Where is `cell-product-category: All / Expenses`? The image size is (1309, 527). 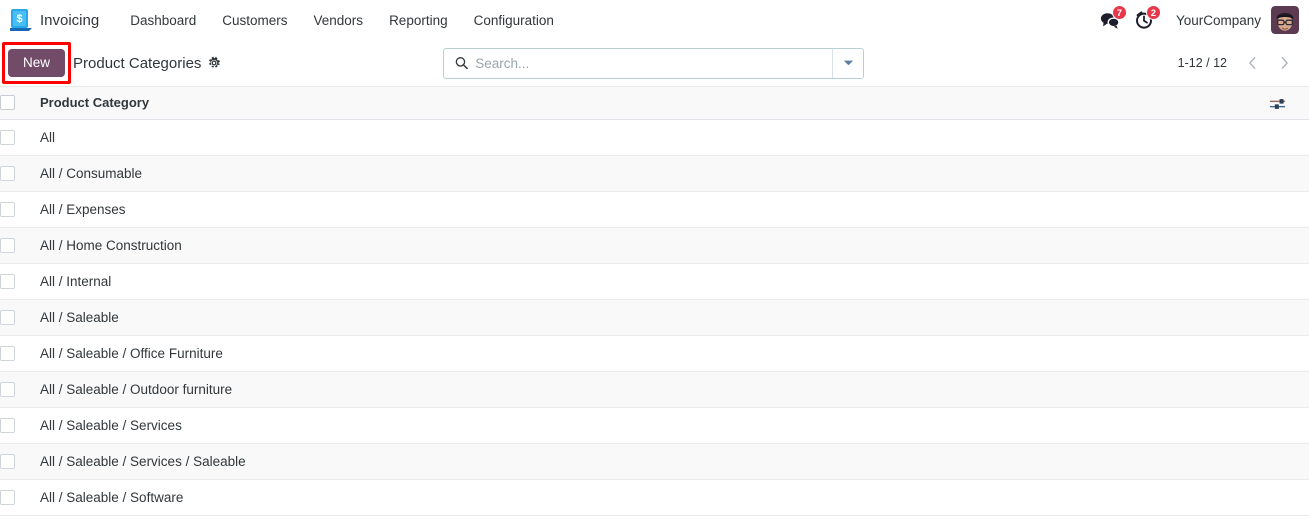
cell-product-category: All / Expenses is located at coordinates (654, 209).